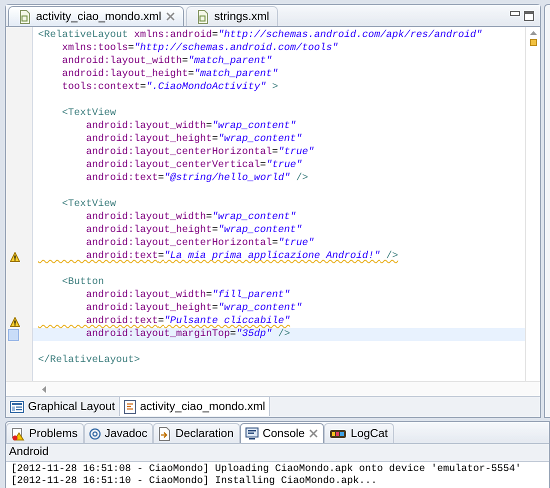 The image size is (550, 488). What do you see at coordinates (100, 87) in the screenshot?
I see `code-token: tools:context` at bounding box center [100, 87].